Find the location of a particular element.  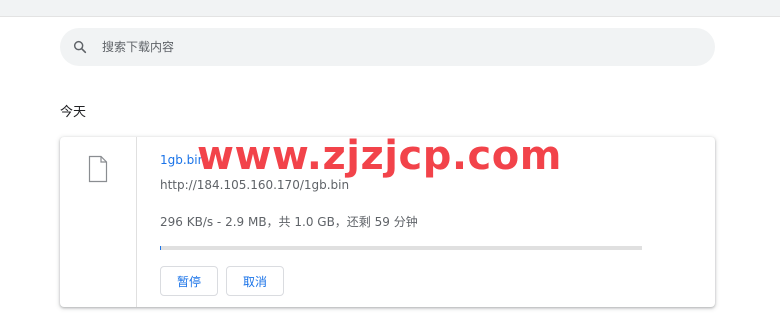

pause-button: 暂停 is located at coordinates (189, 281).